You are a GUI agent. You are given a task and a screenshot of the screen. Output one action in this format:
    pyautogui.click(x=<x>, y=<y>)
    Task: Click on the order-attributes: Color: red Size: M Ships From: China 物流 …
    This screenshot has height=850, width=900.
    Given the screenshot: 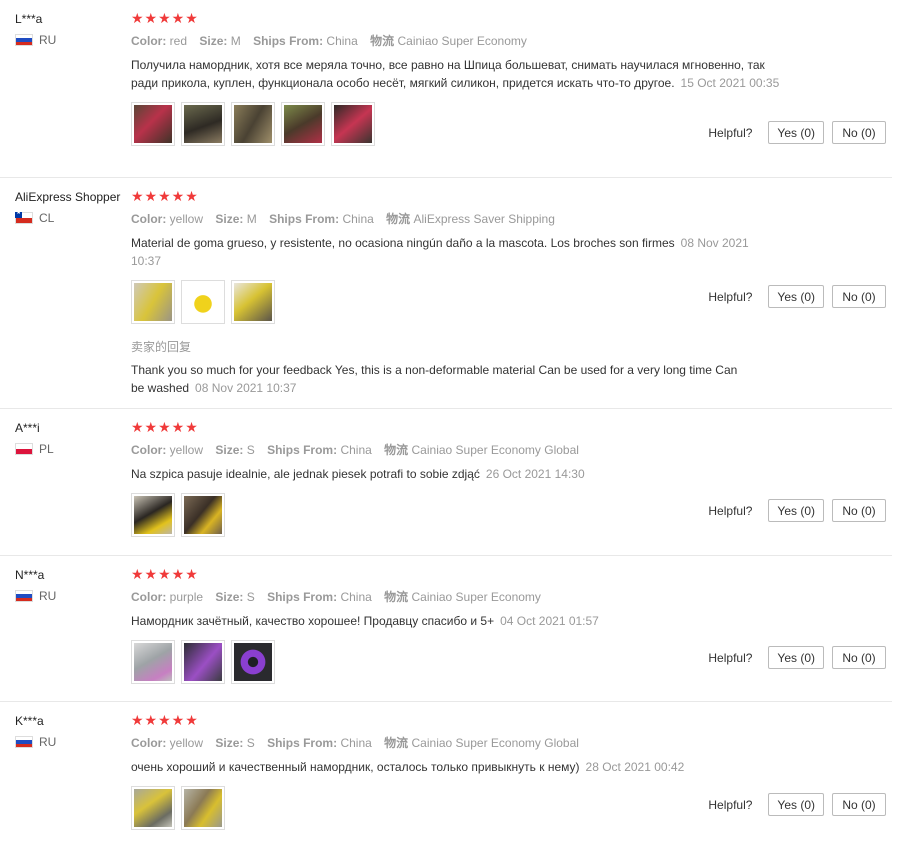 What is the action you would take?
    pyautogui.click(x=461, y=40)
    